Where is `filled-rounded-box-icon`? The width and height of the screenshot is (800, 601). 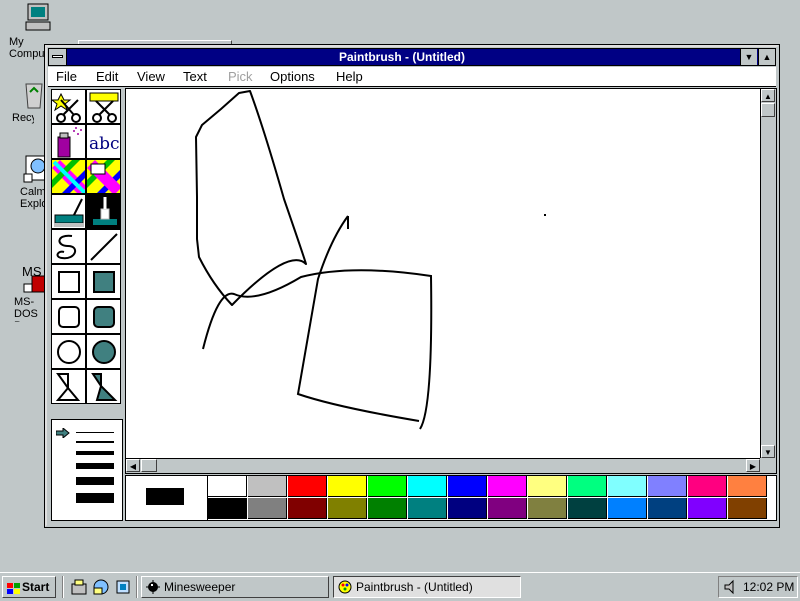
filled-rounded-box-icon is located at coordinates (104, 317).